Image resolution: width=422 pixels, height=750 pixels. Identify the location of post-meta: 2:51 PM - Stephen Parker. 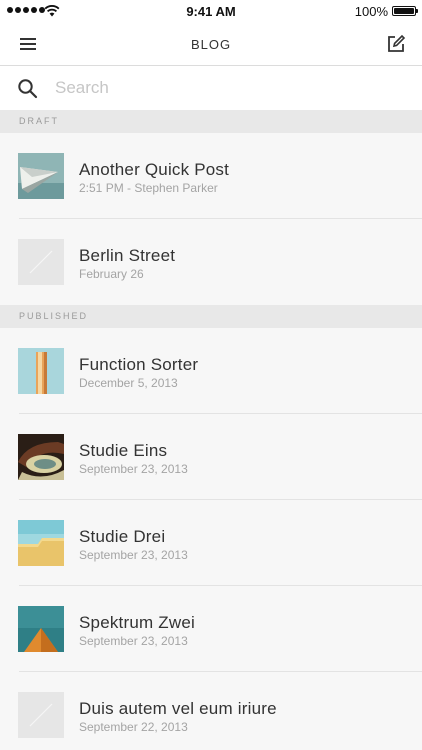
(148, 188).